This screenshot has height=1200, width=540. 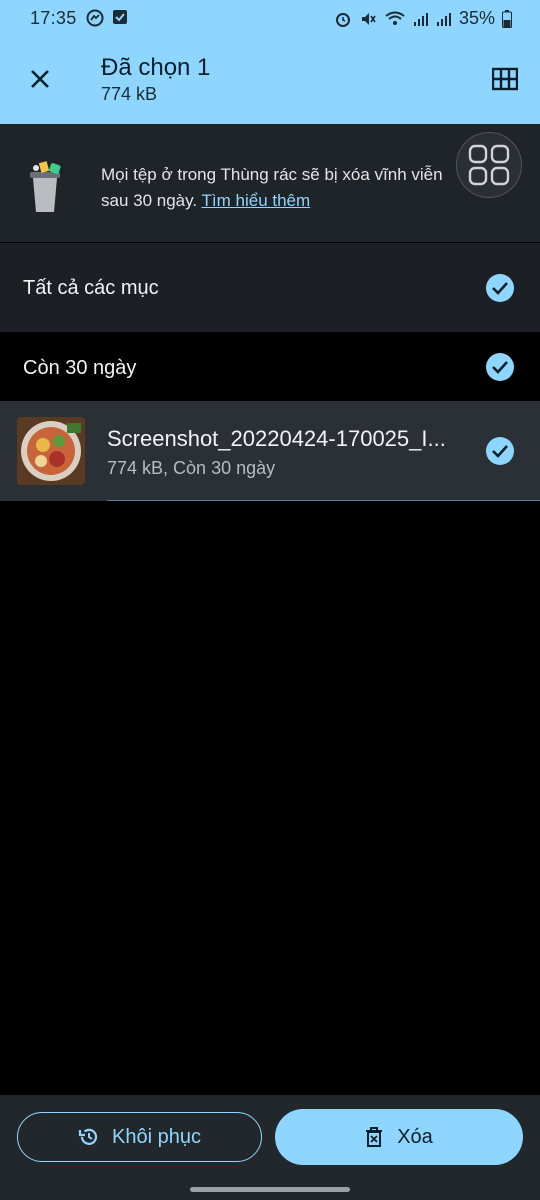 What do you see at coordinates (80, 368) in the screenshot?
I see `group-header-label: Còn 30 ngày` at bounding box center [80, 368].